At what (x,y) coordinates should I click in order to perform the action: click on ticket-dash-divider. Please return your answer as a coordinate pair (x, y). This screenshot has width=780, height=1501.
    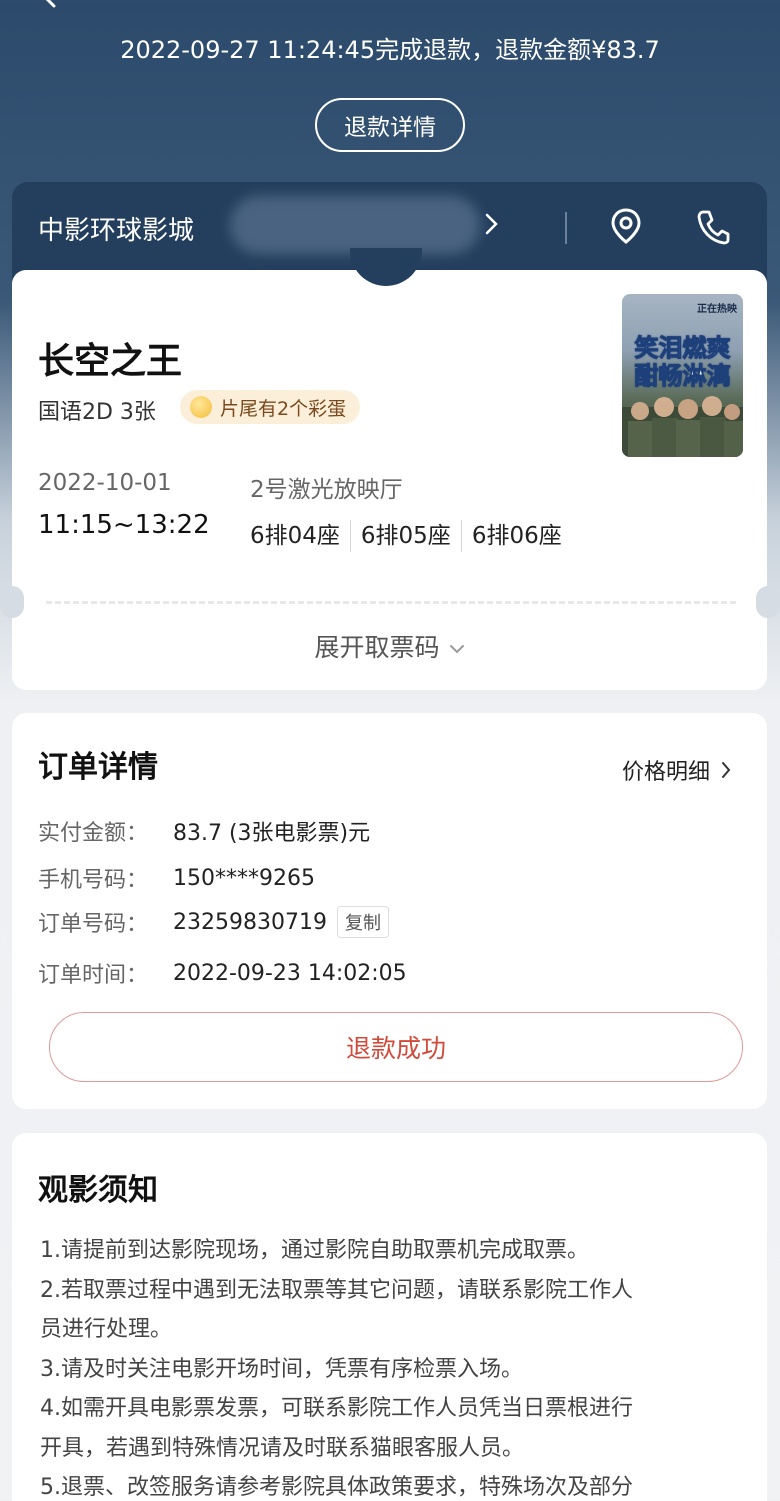
    Looking at the image, I should click on (391, 602).